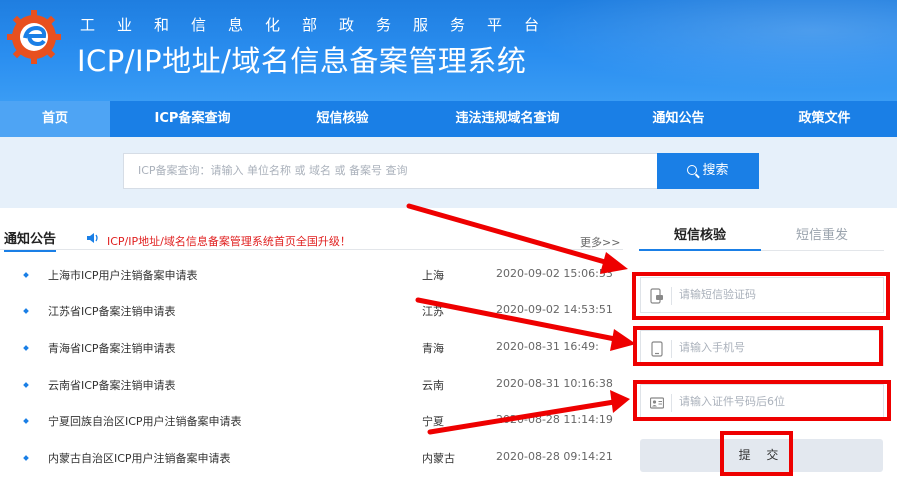 Image resolution: width=897 pixels, height=483 pixels. What do you see at coordinates (554, 309) in the screenshot?
I see `notice-time: 2020-09-02 14:53:51` at bounding box center [554, 309].